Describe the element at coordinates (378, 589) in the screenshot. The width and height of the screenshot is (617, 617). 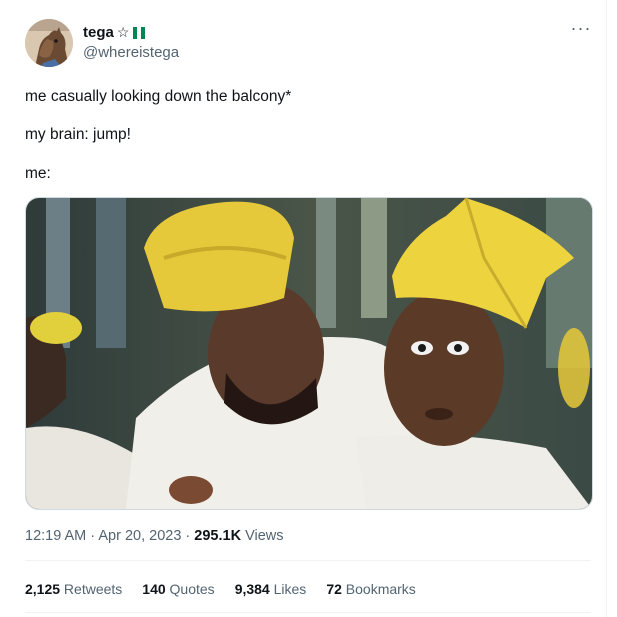
I see `bookmarks-label: Bookmarks` at that location.